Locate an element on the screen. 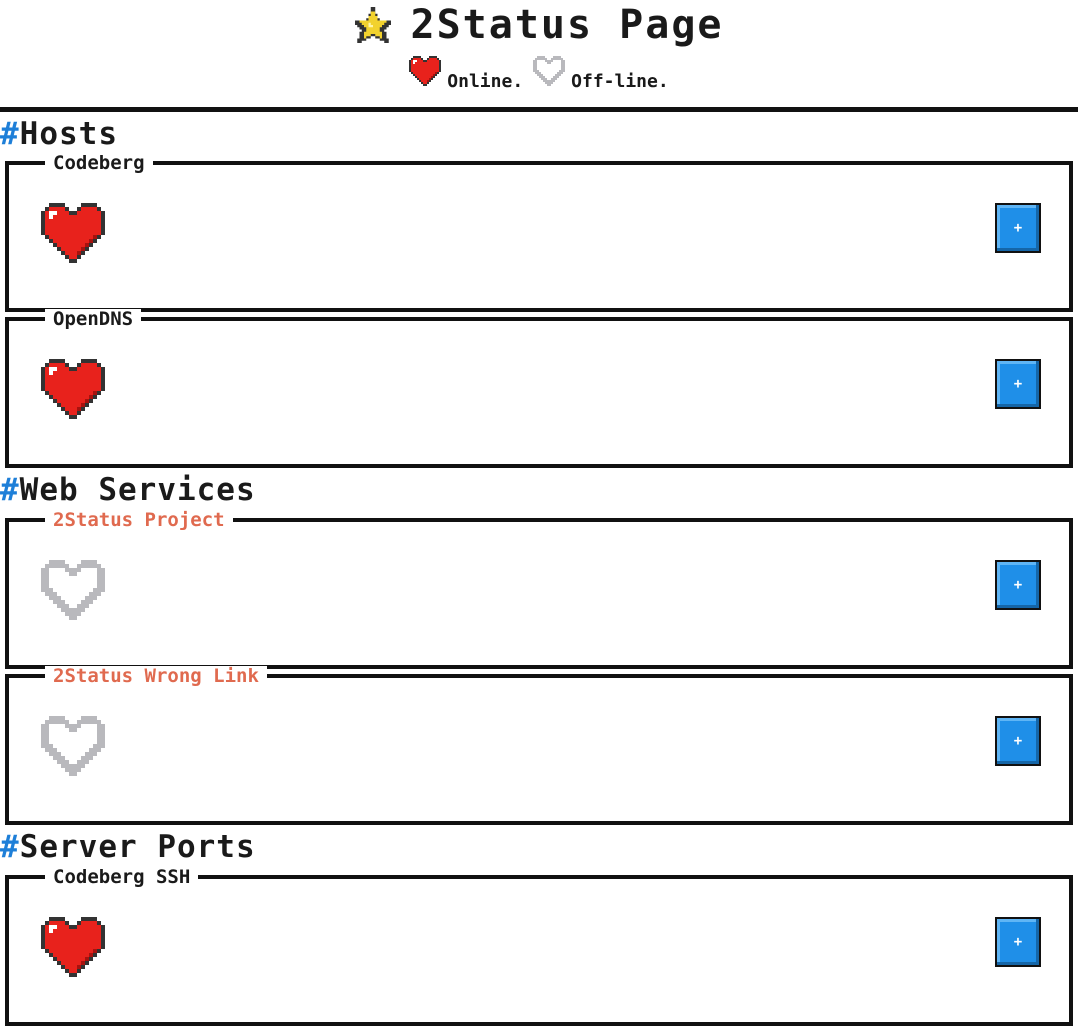  section-title-text: Web Services is located at coordinates (137, 490).